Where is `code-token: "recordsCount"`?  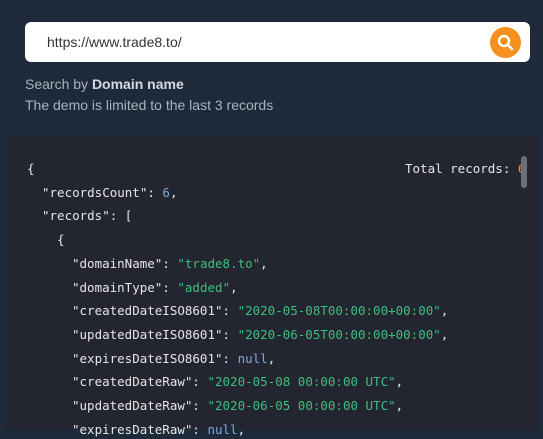
code-token: "recordsCount" is located at coordinates (95, 192).